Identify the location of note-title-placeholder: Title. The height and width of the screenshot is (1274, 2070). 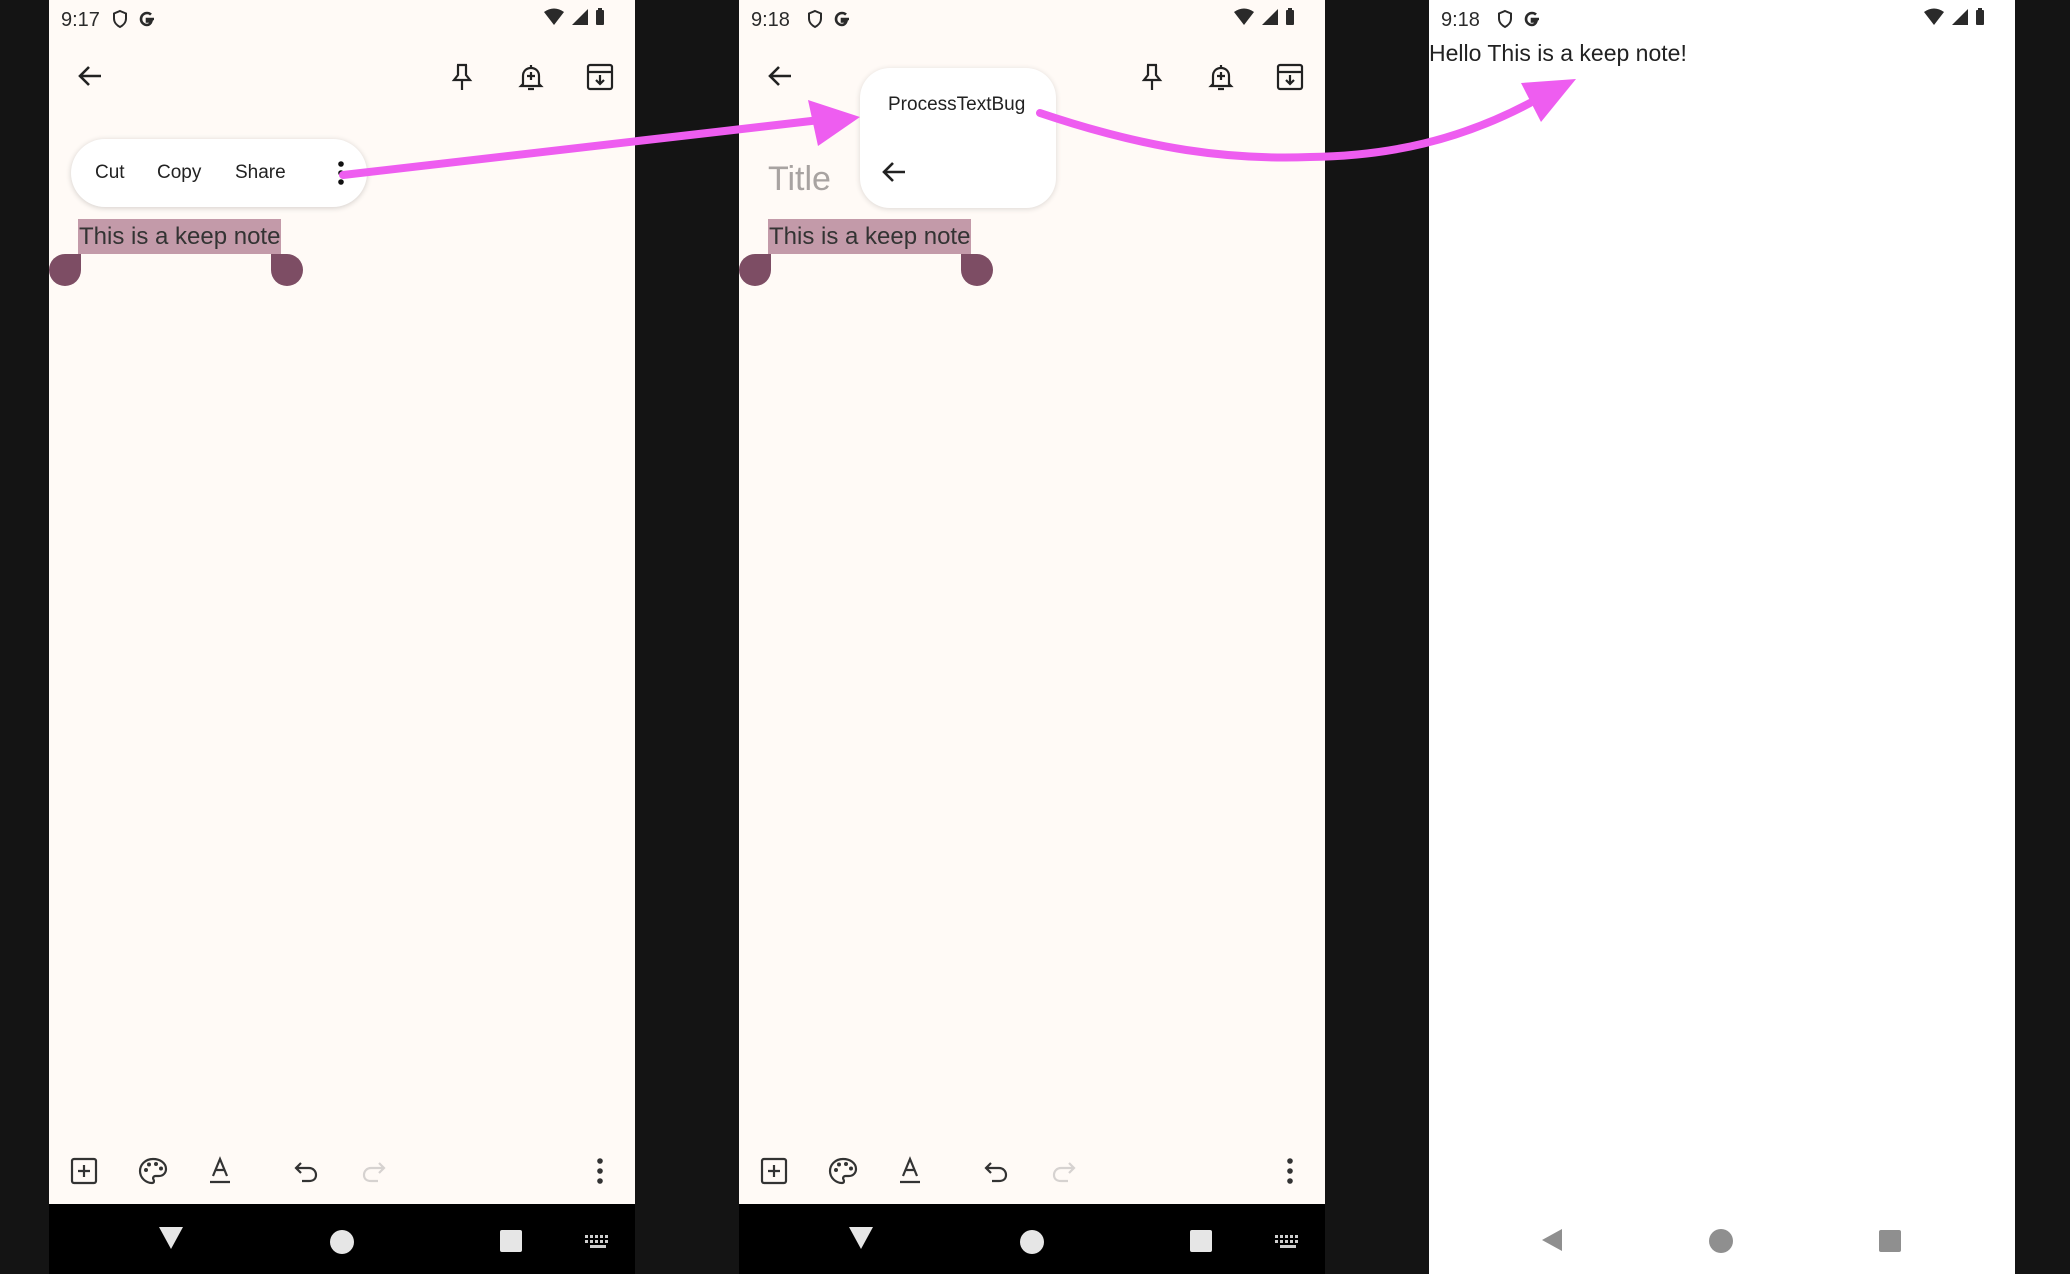
(799, 179).